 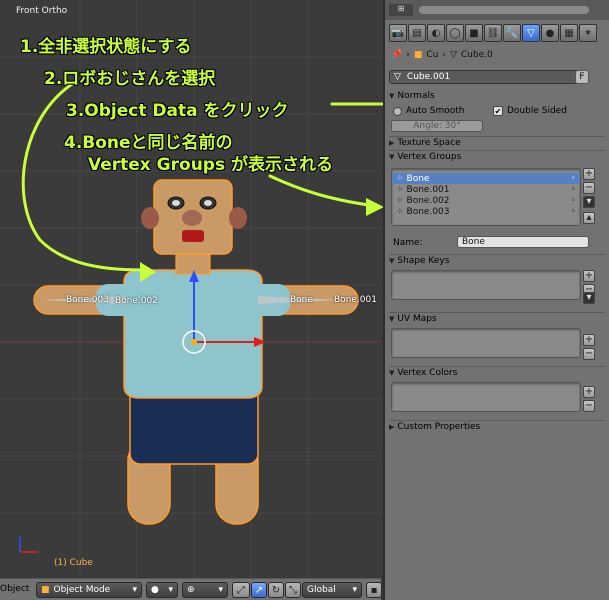 What do you see at coordinates (474, 33) in the screenshot?
I see `object-tab-icon: ■` at bounding box center [474, 33].